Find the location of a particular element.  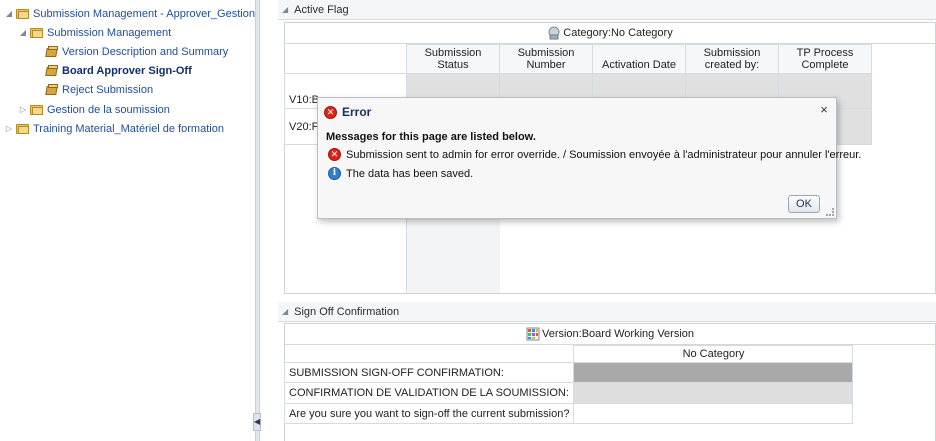

column-header: Submission created by: is located at coordinates (732, 59).